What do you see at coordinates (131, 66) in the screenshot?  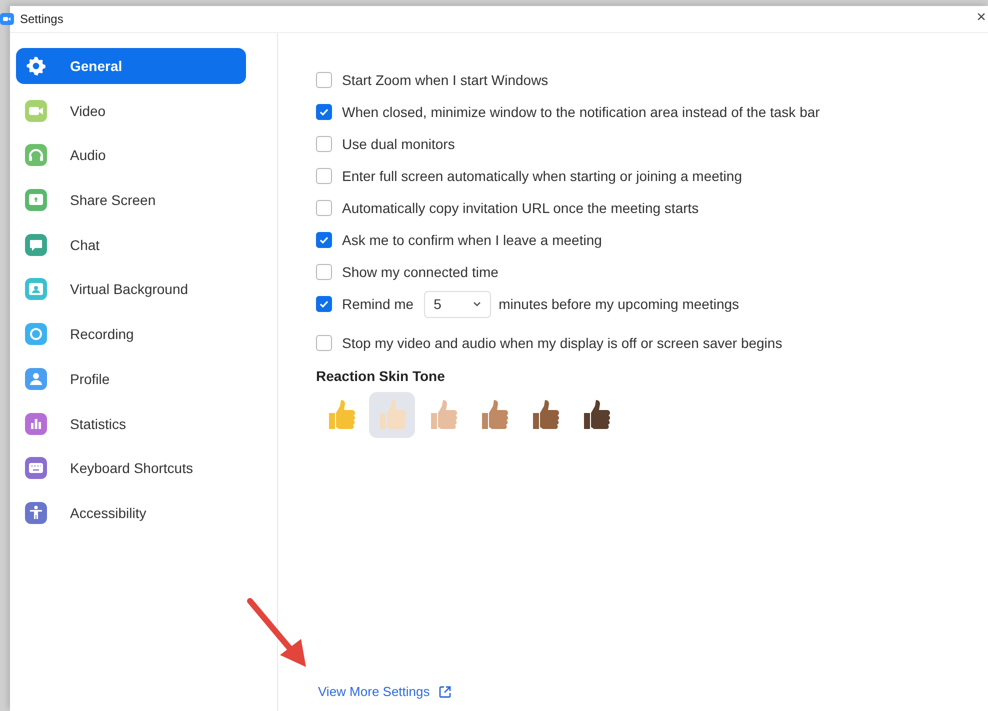 I see `sidebar-item: General` at bounding box center [131, 66].